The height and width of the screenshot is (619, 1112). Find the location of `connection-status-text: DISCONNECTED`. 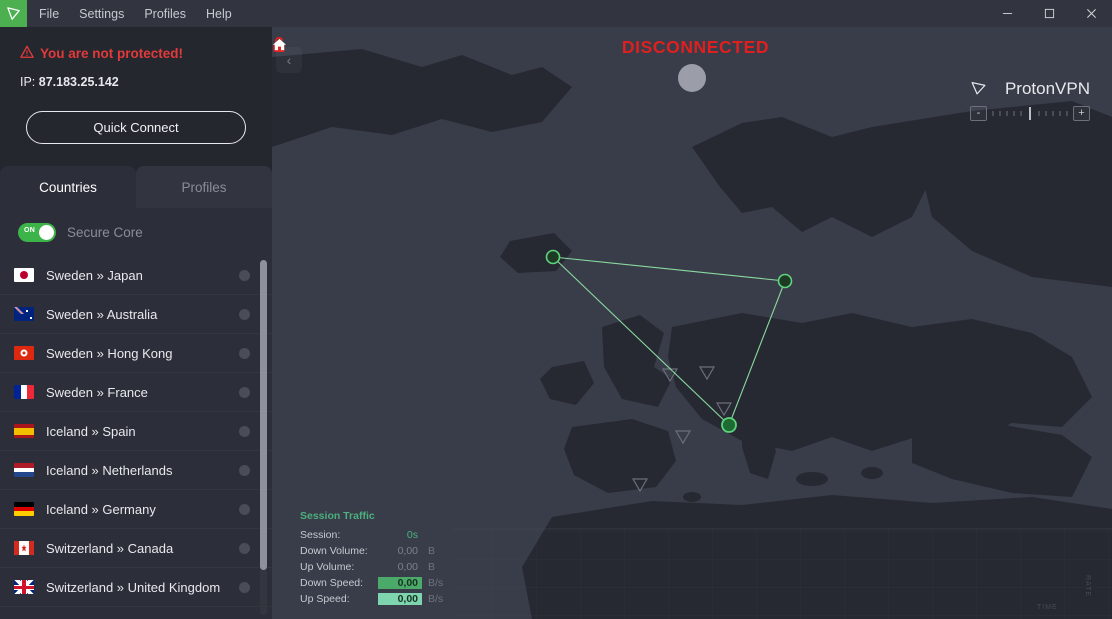

connection-status-text: DISCONNECTED is located at coordinates (695, 47).